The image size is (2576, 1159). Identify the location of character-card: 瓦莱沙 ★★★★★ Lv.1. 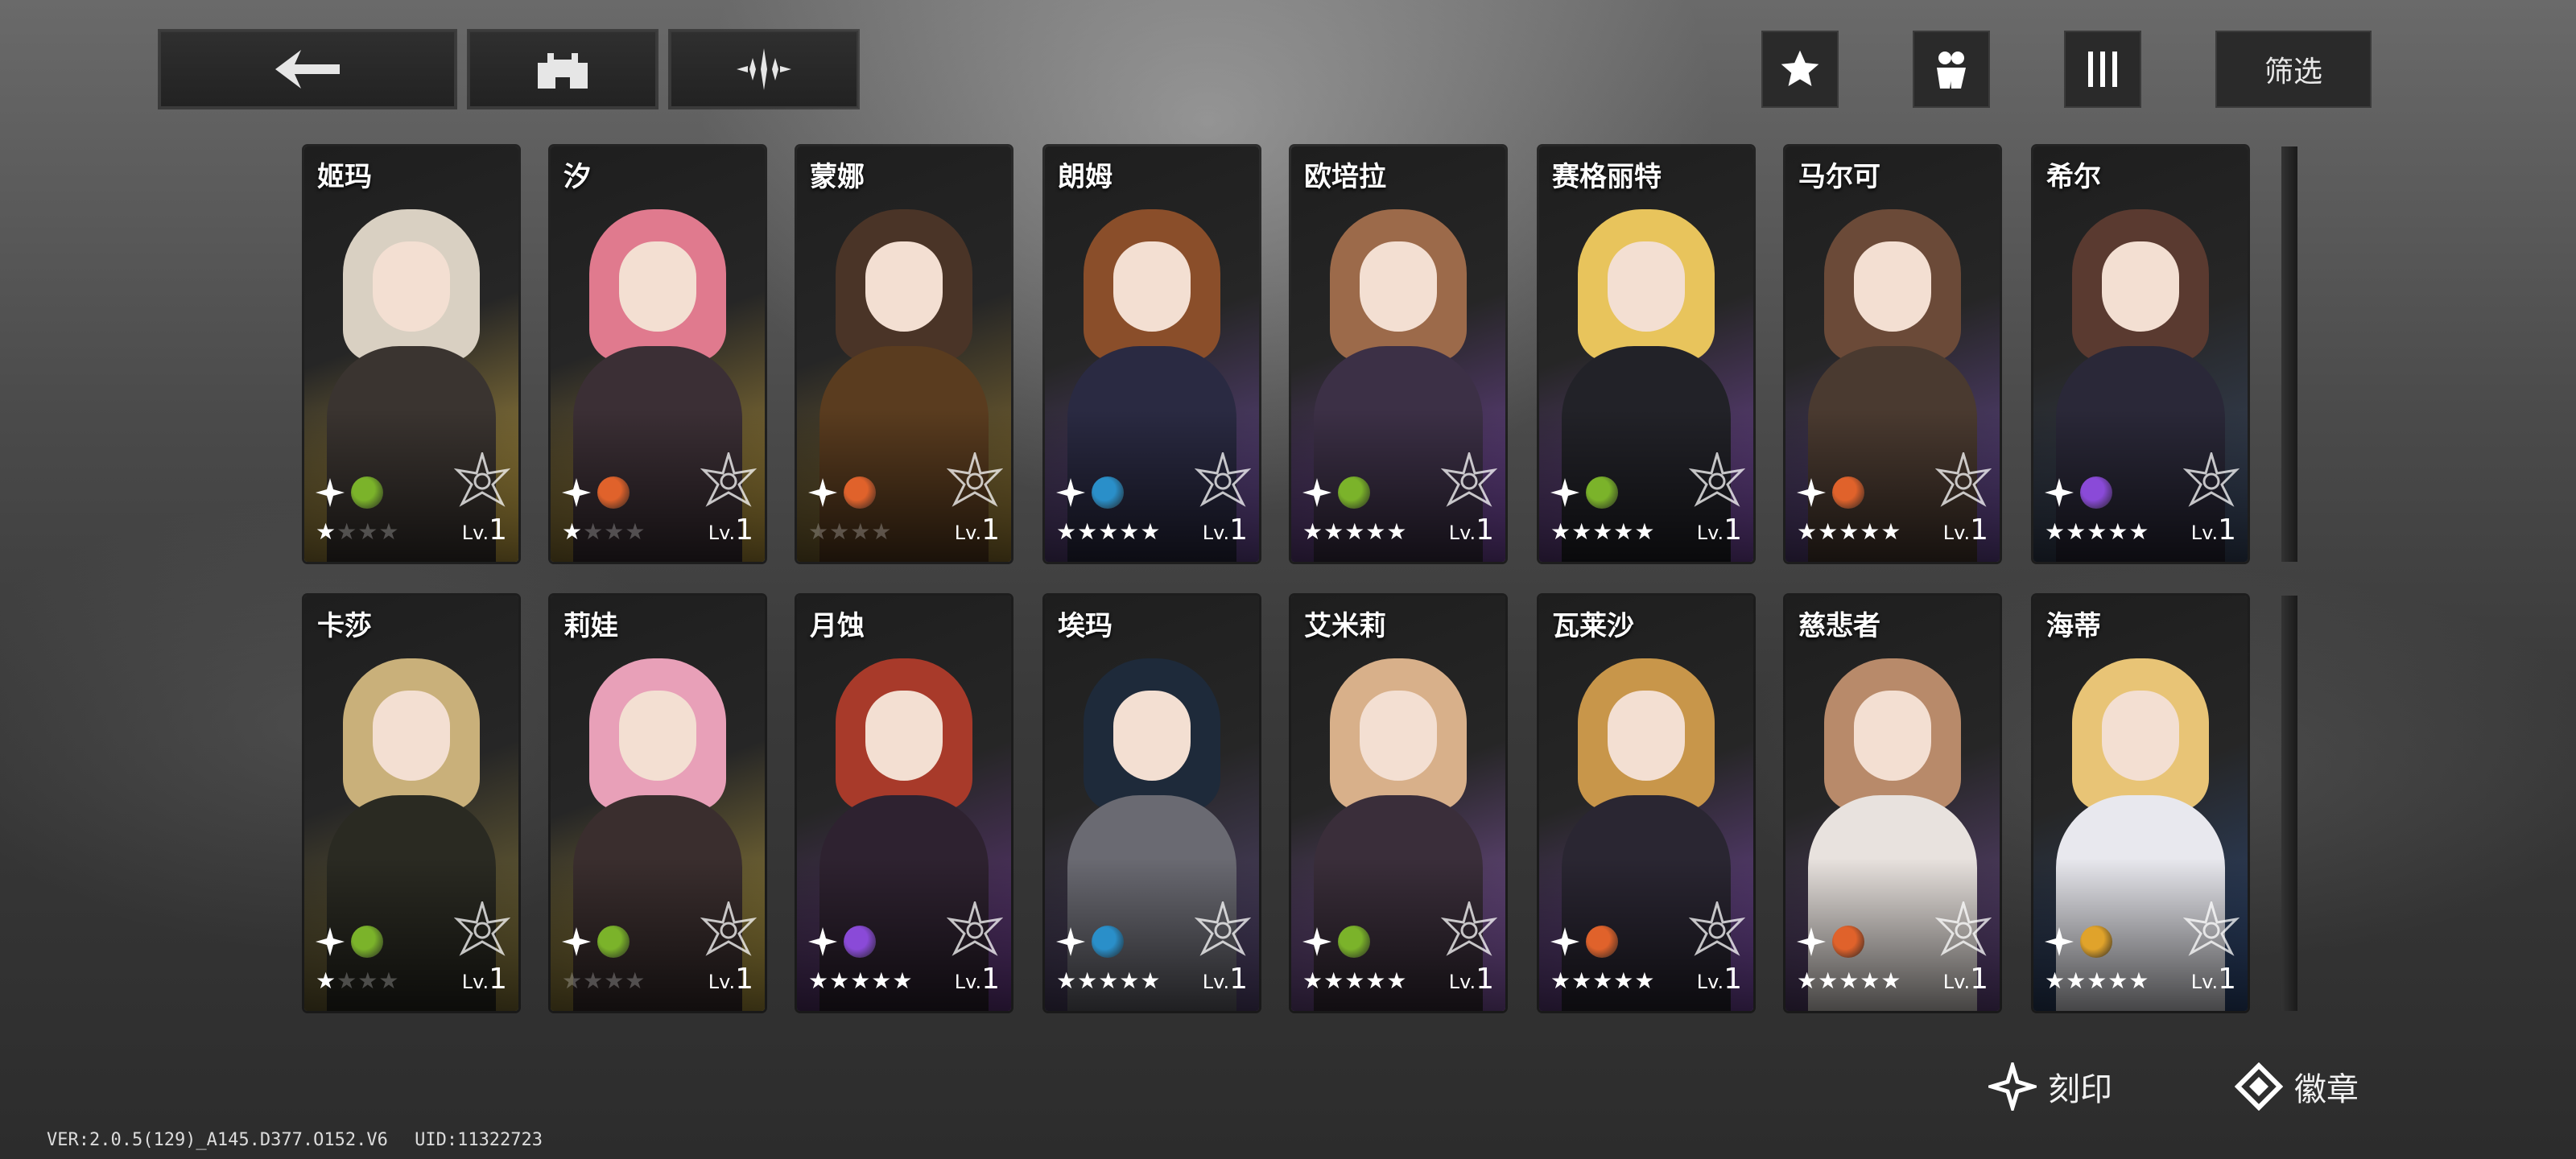
(1646, 803).